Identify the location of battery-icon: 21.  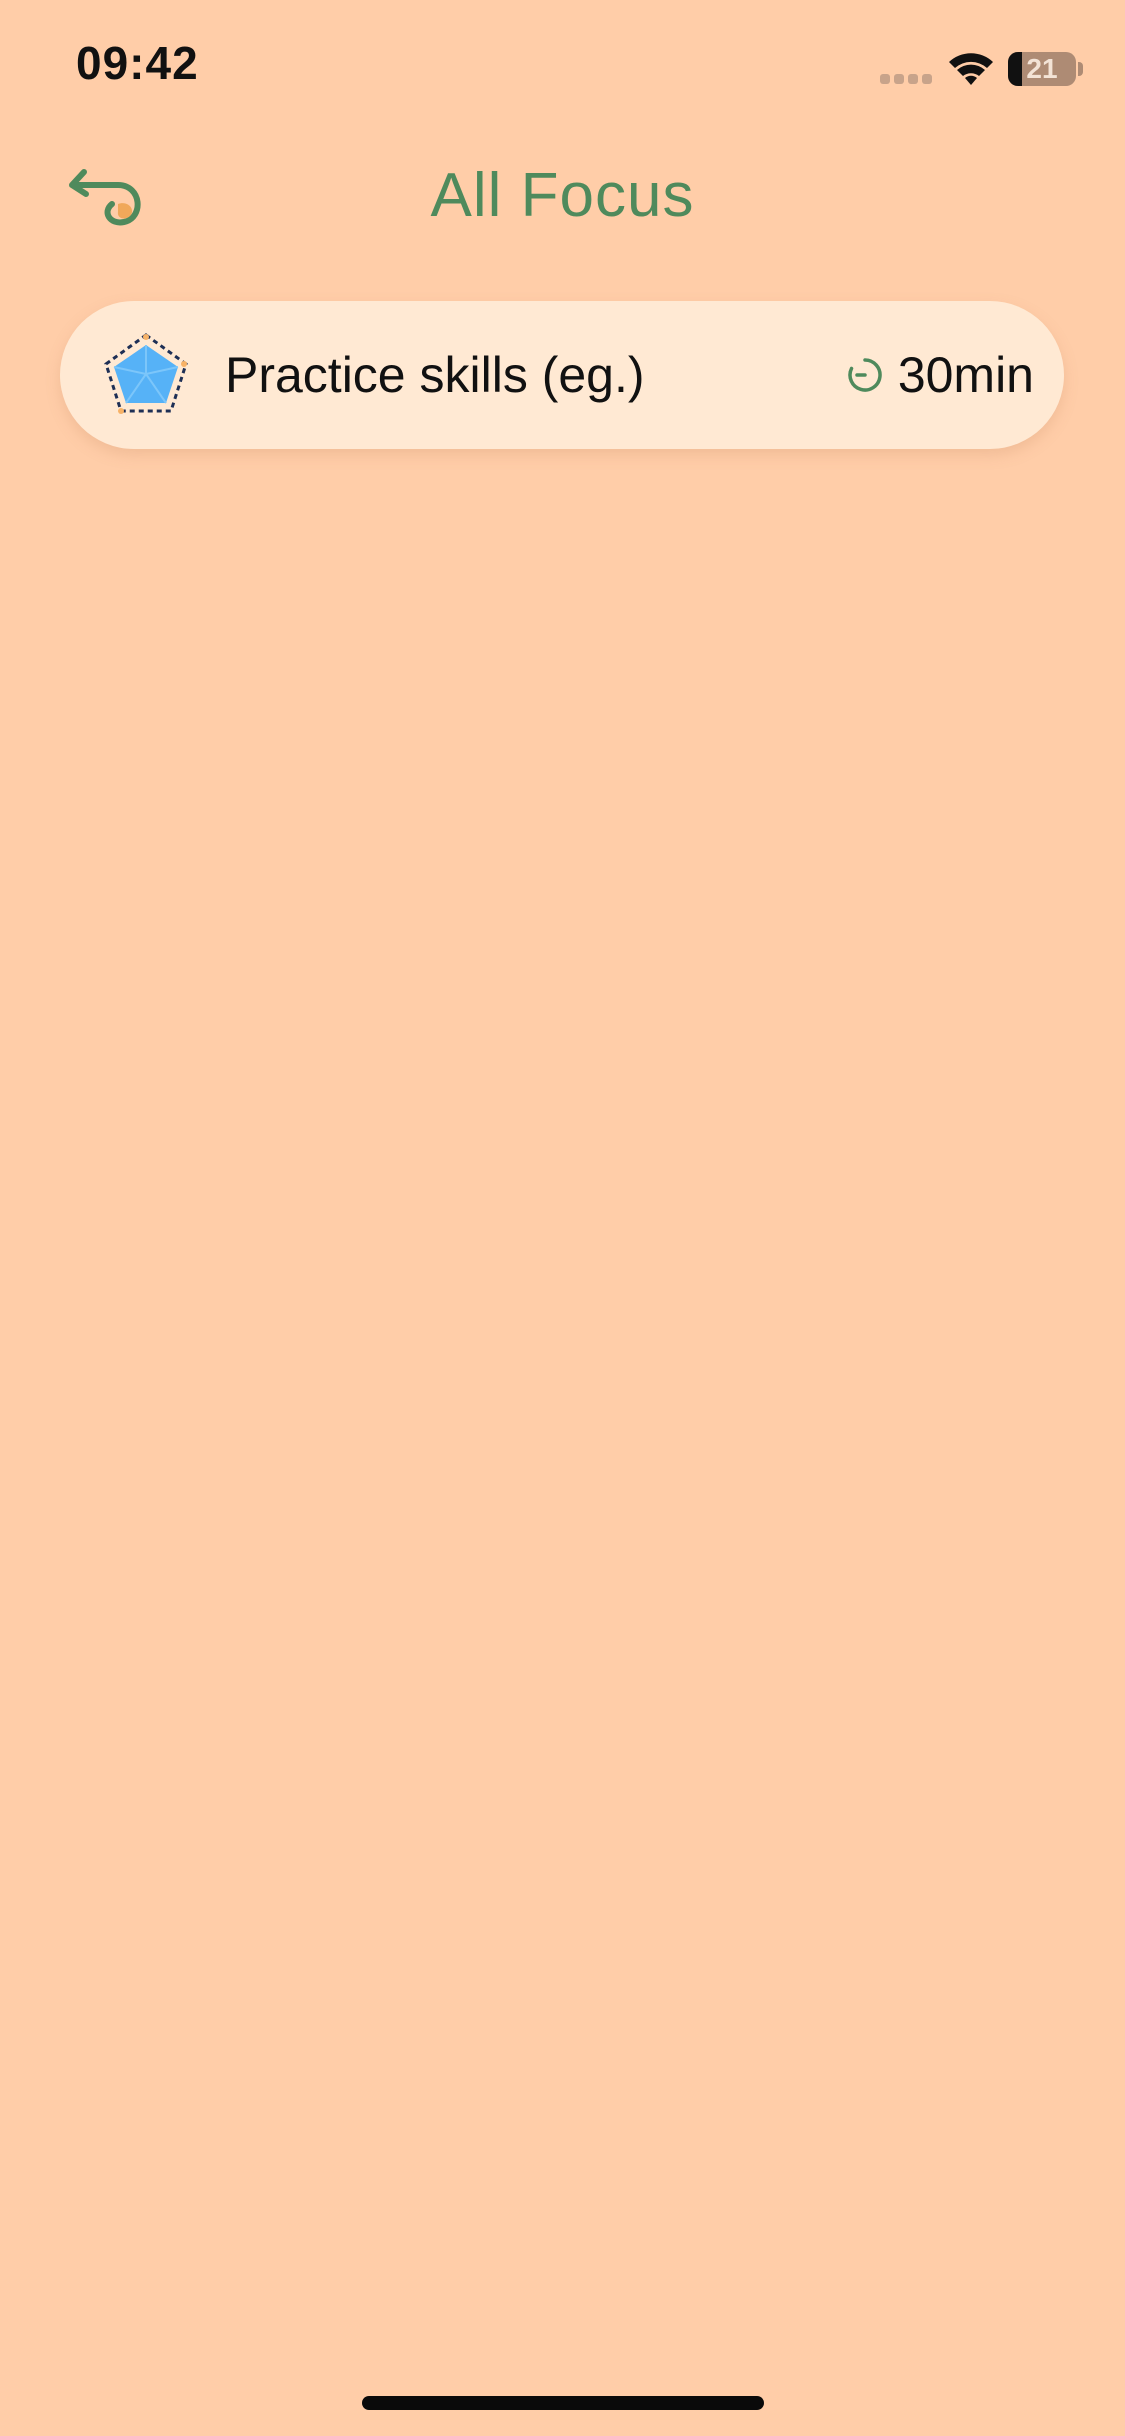
(1042, 69).